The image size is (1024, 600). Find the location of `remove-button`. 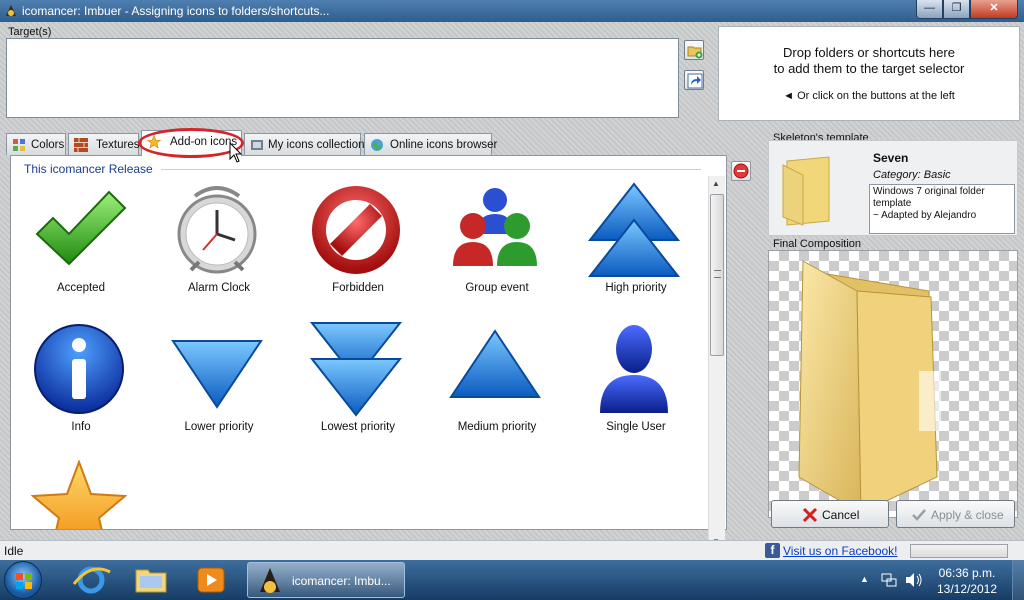

remove-button is located at coordinates (741, 171).